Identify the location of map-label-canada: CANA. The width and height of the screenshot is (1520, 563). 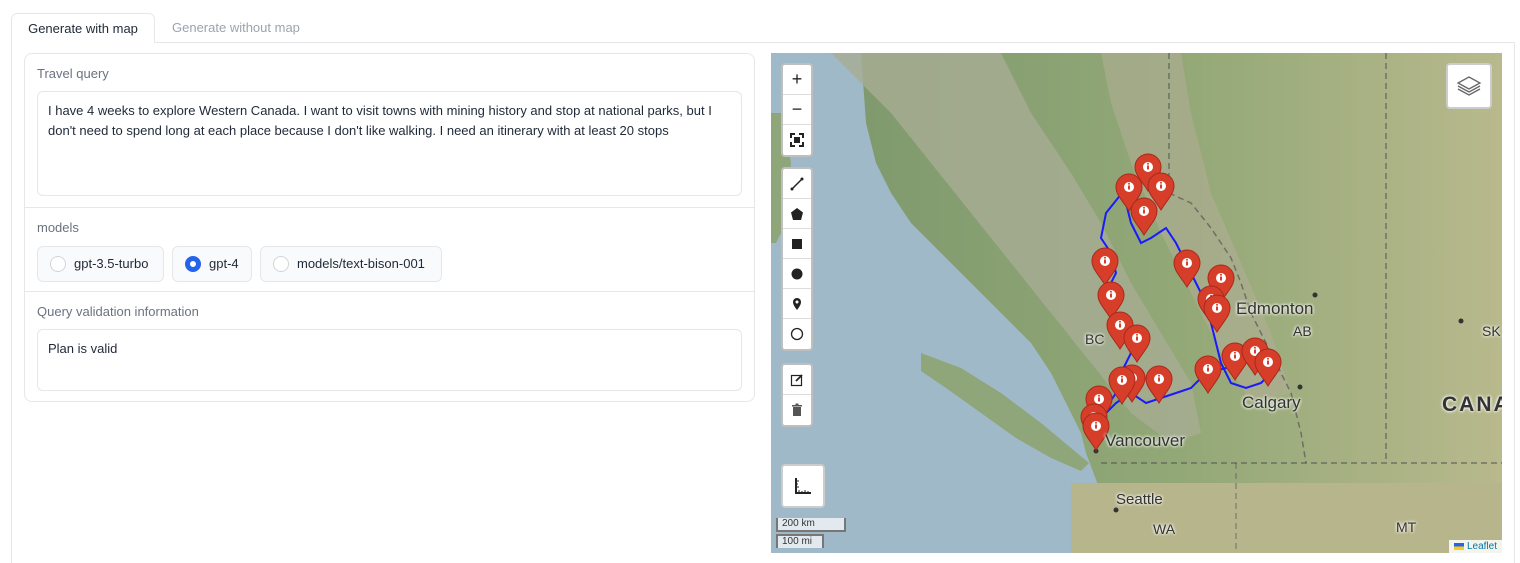
(1472, 404).